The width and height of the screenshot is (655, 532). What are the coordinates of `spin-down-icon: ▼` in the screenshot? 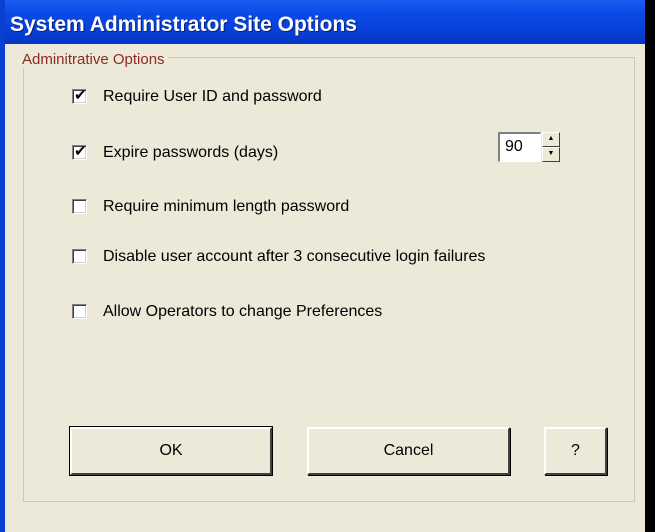 It's located at (551, 154).